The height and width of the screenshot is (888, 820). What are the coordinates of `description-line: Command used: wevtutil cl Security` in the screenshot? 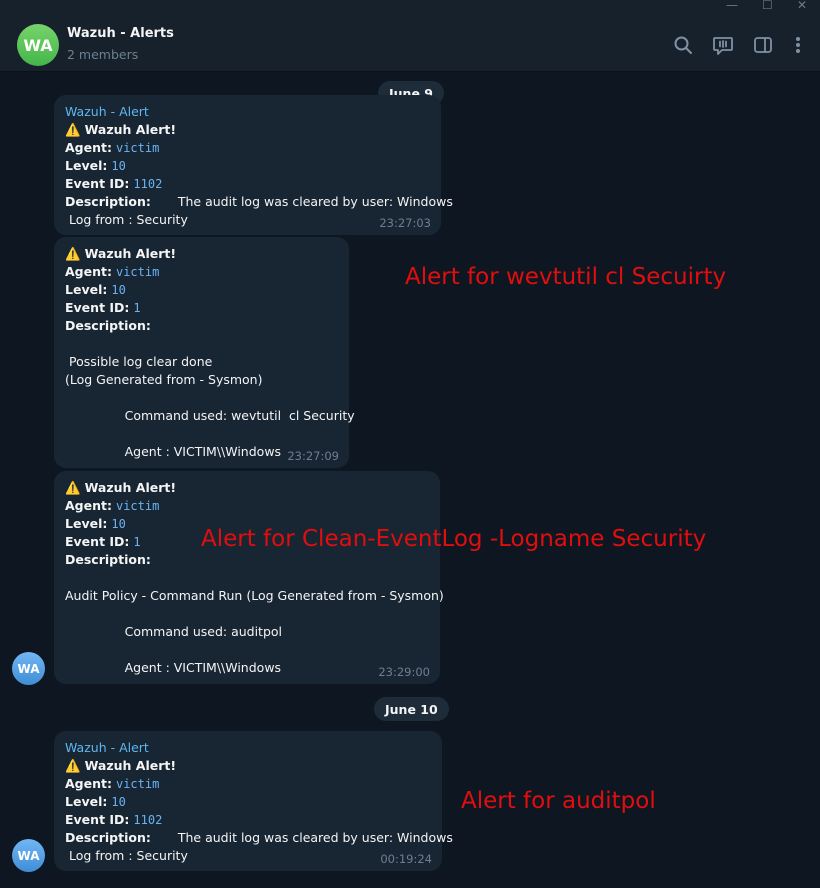 It's located at (210, 415).